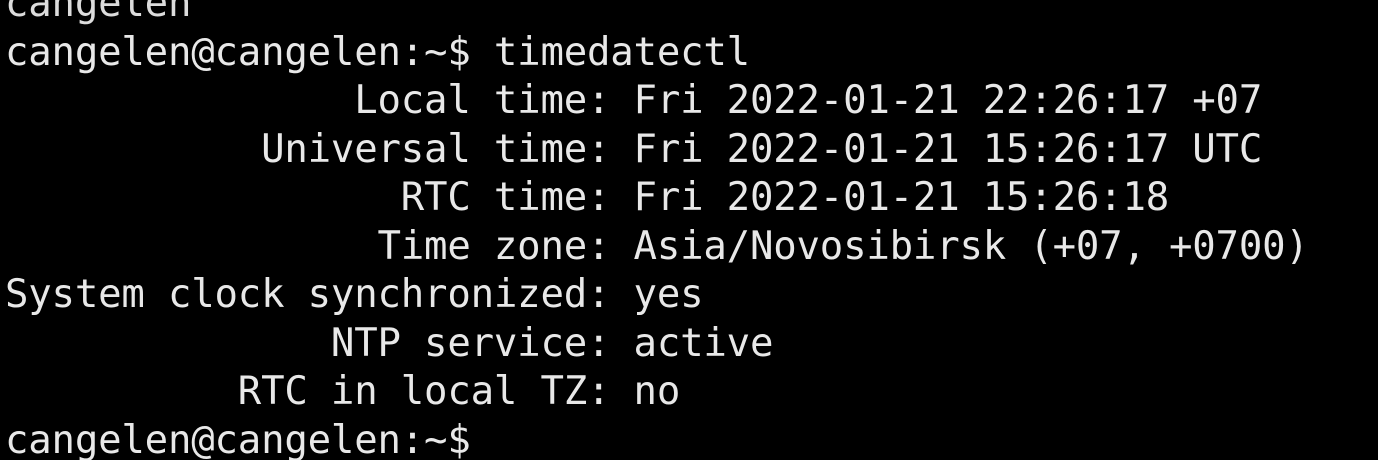 This screenshot has height=460, width=1378. What do you see at coordinates (343, 391) in the screenshot?
I see `terminal-line-rtc-local-tz: RTC in local TZ: no` at bounding box center [343, 391].